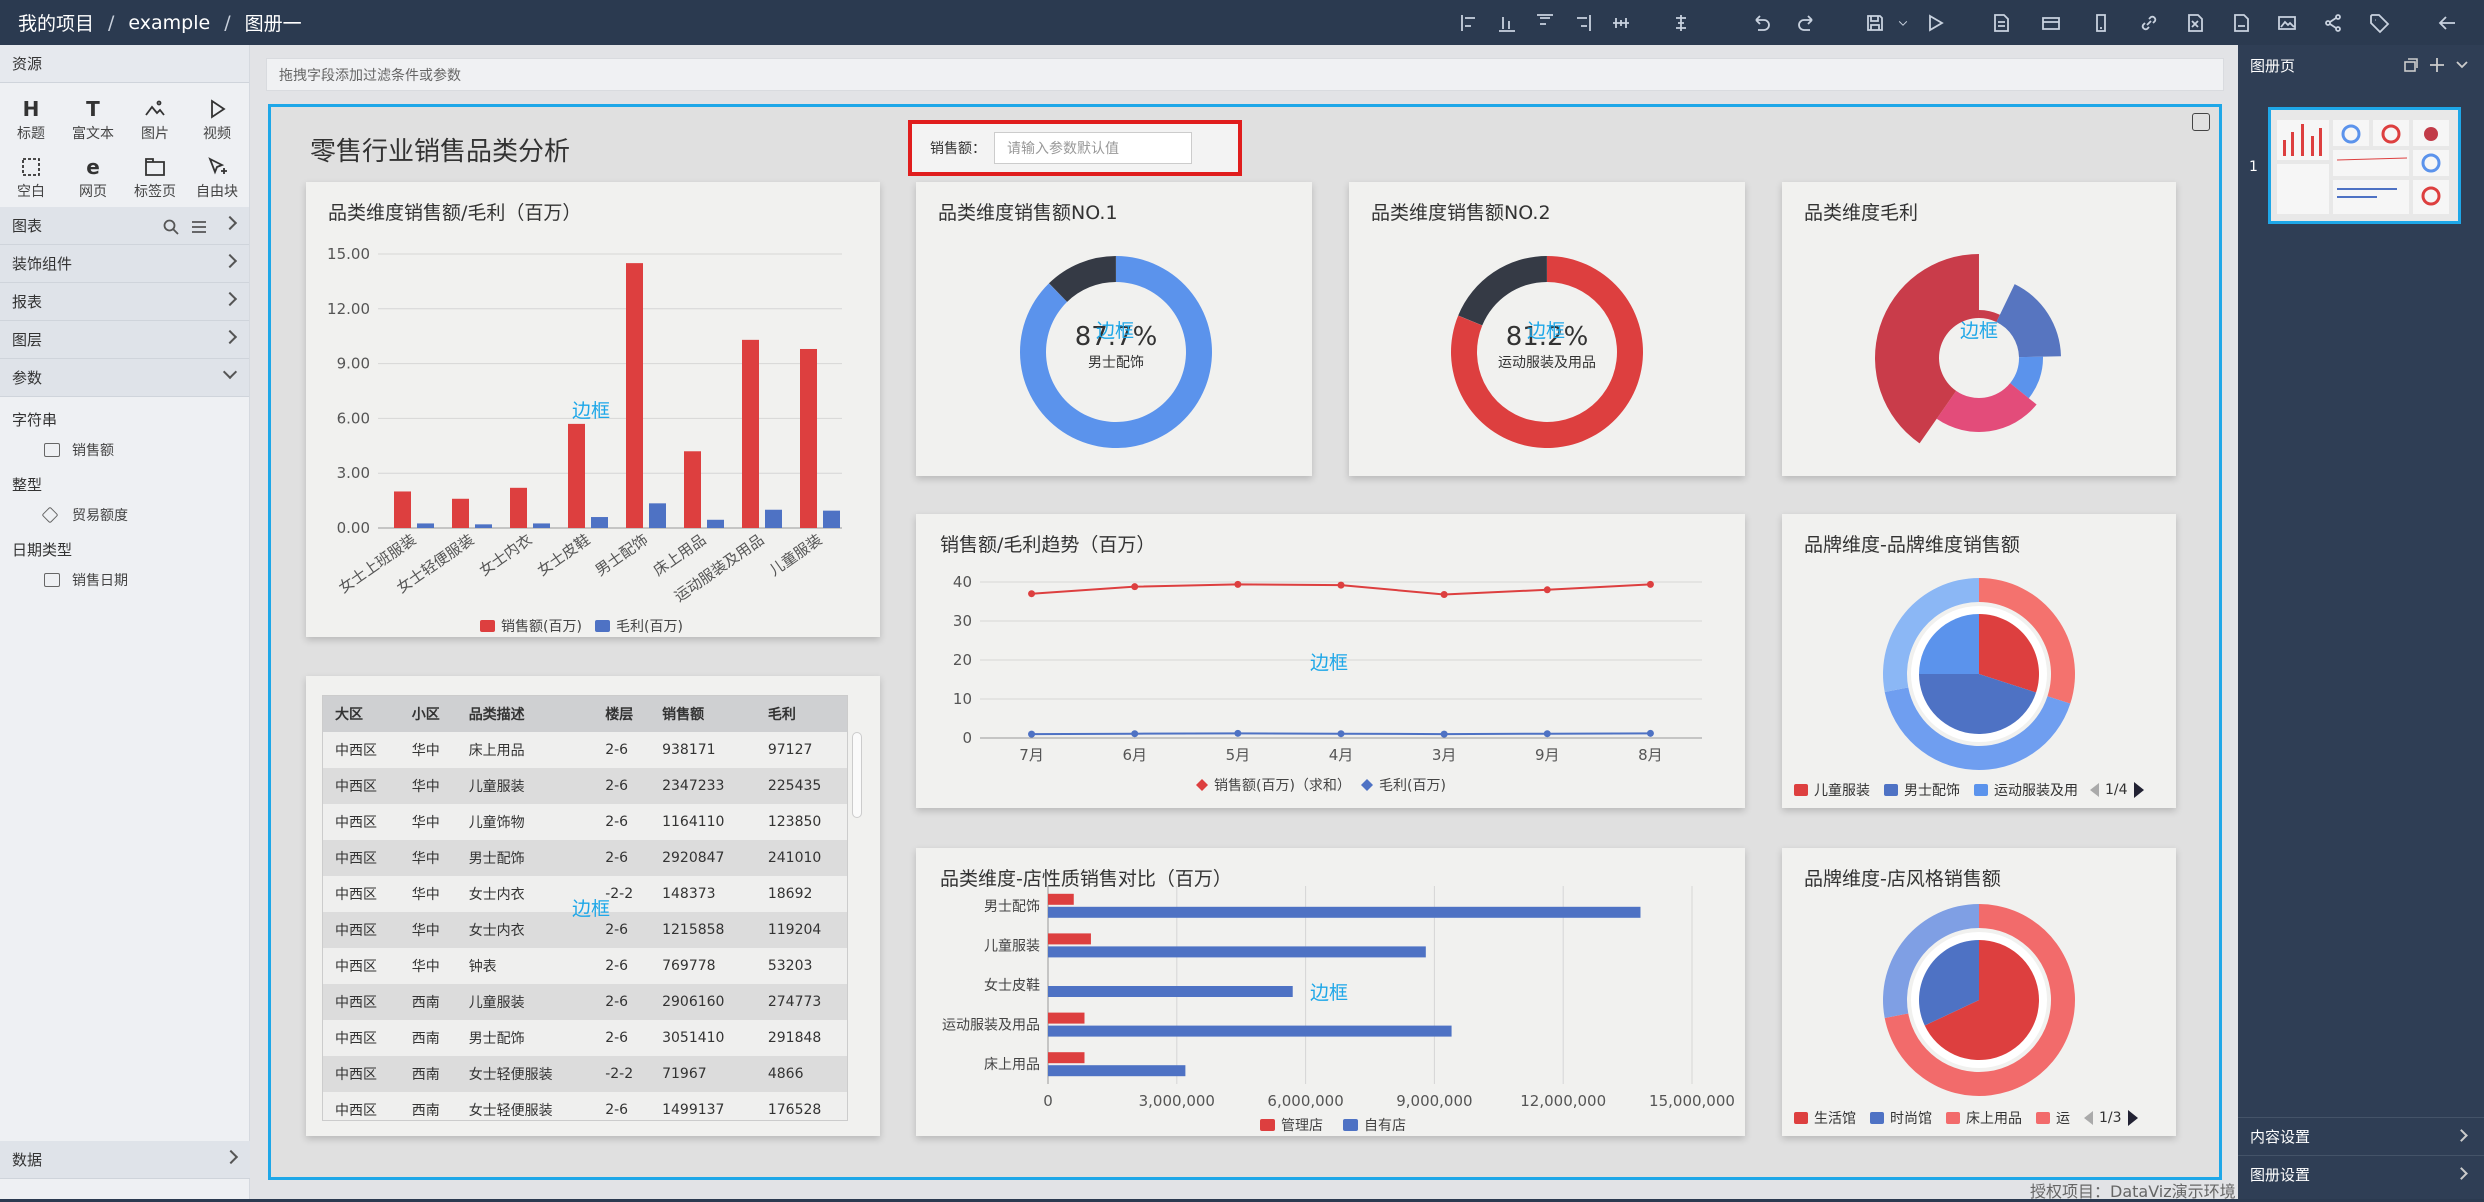 The image size is (2484, 1202). I want to click on table-row: 中西区 西南 儿童服装 2-6 2906160 274773, so click(585, 1002).